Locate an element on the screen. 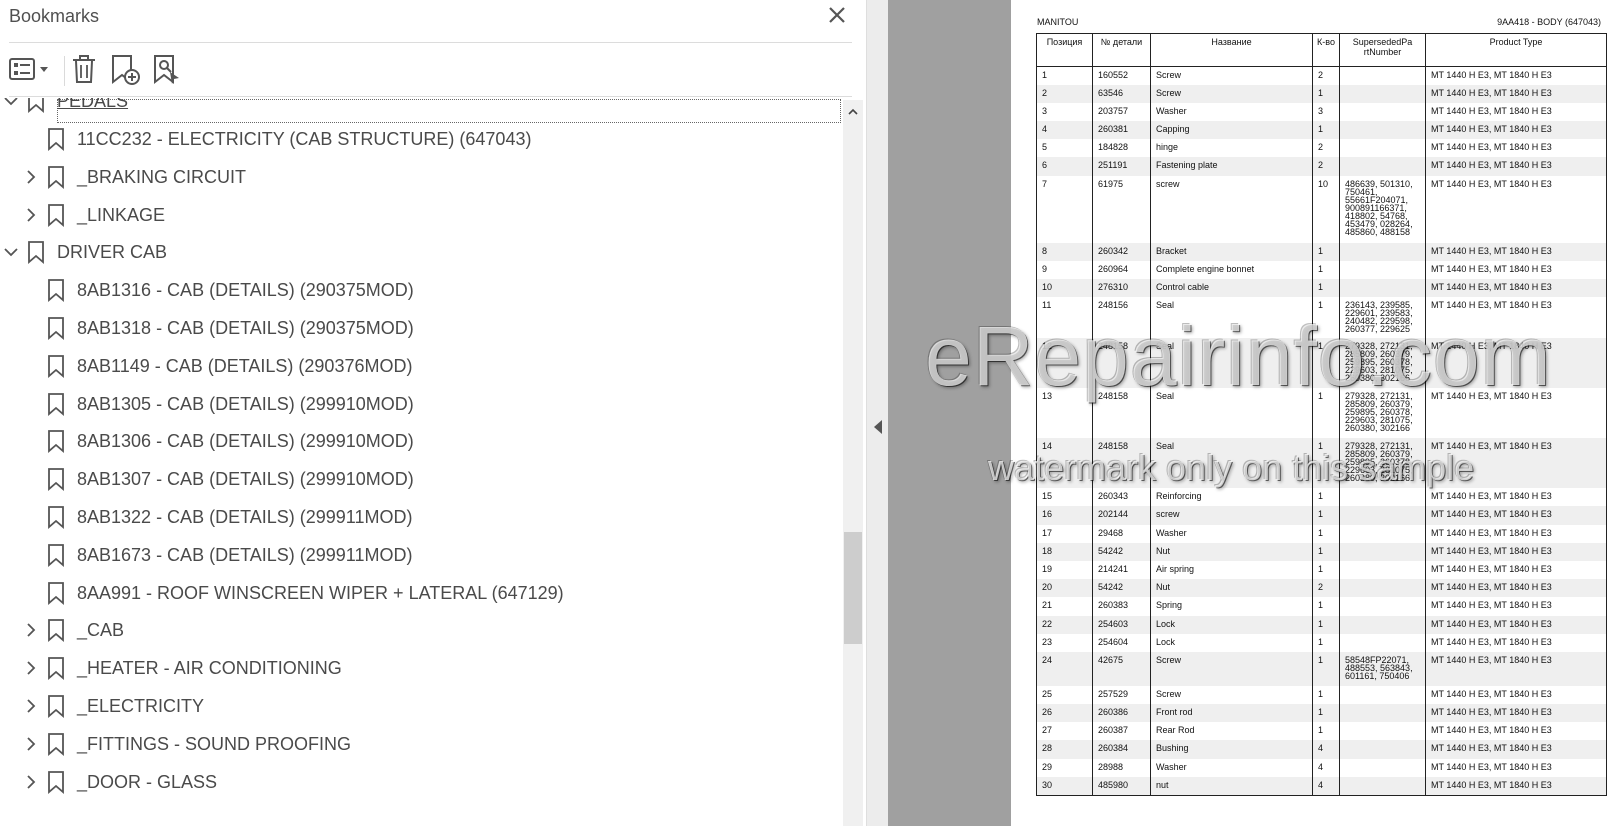  bookmark-item: DRIVER CAB is located at coordinates (421, 252).